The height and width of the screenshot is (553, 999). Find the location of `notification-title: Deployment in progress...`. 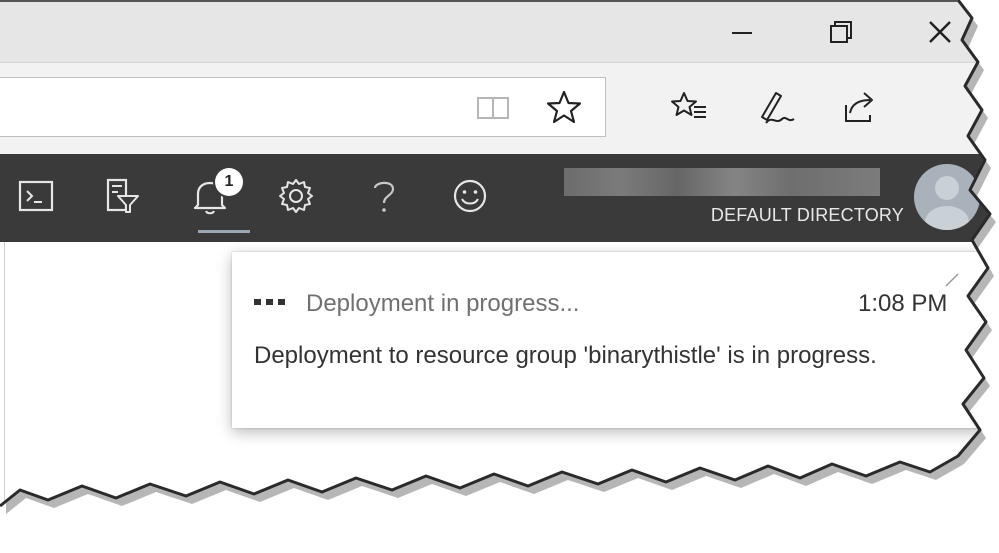

notification-title: Deployment in progress... is located at coordinates (442, 304).